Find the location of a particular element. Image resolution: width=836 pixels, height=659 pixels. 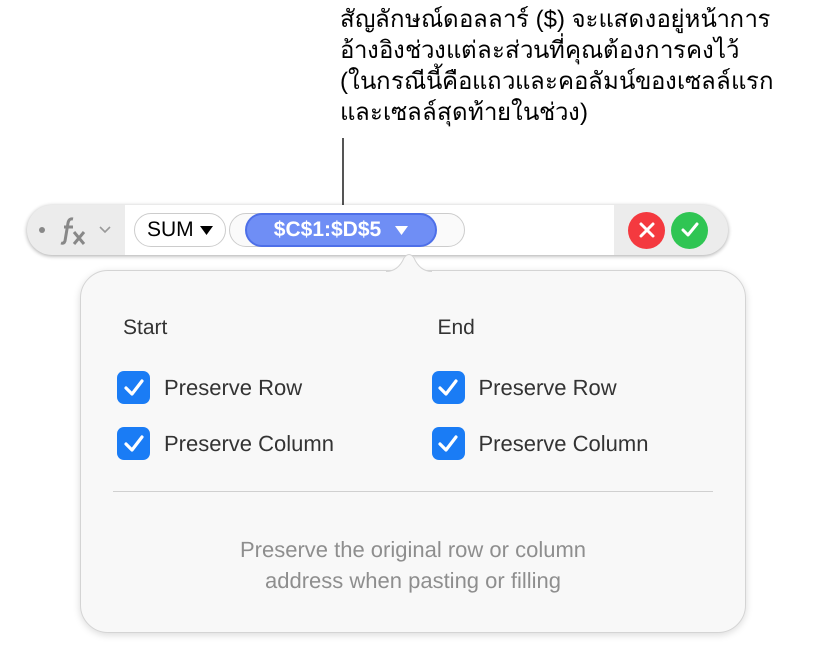

chevron-icon is located at coordinates (105, 230).